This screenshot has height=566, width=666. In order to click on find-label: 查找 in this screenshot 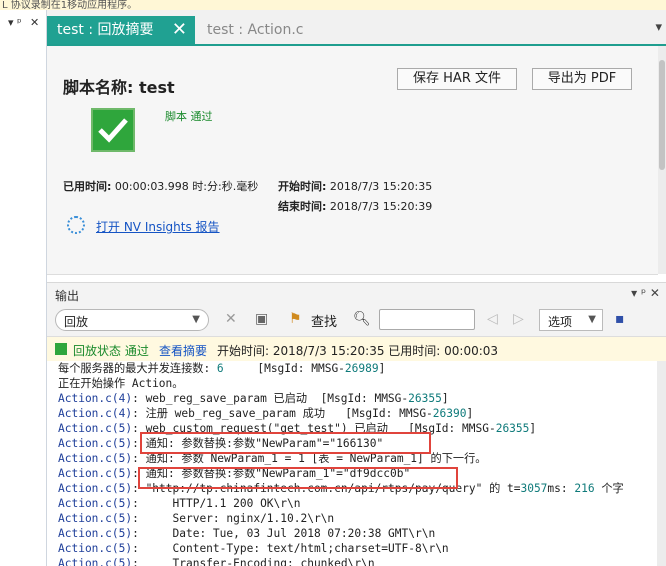, I will do `click(324, 320)`.